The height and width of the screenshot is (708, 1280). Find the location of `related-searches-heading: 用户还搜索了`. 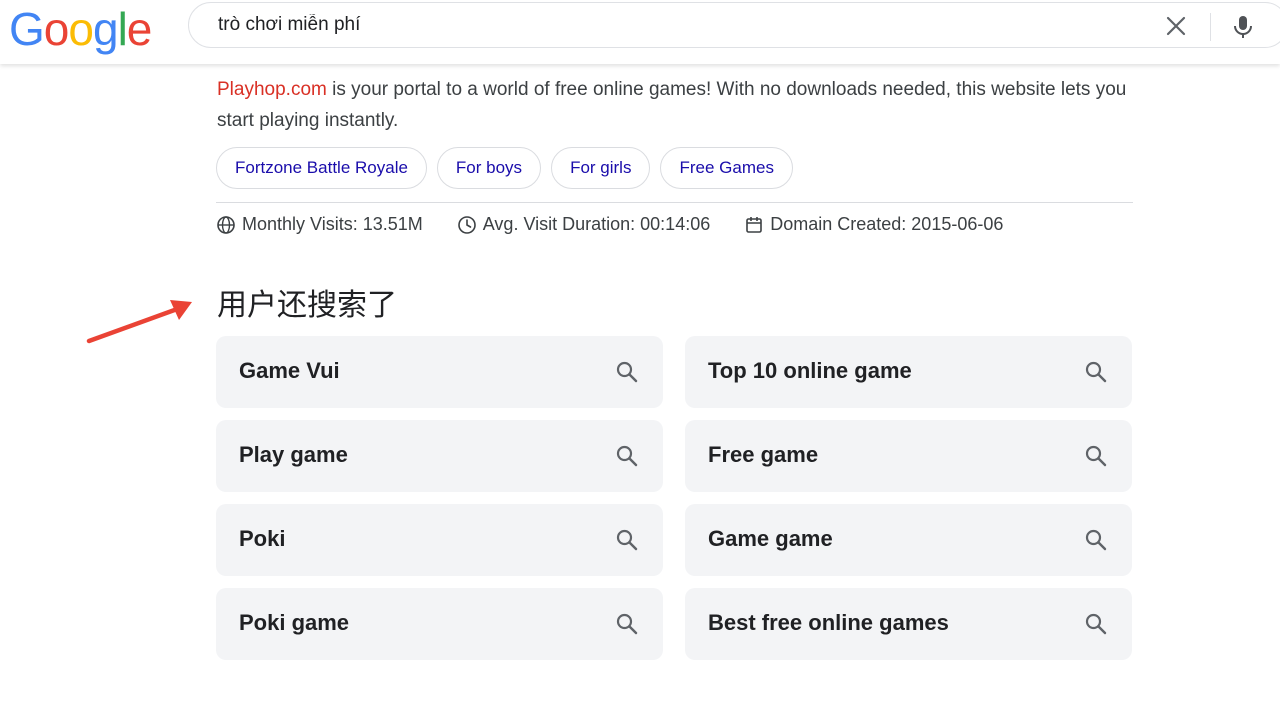

related-searches-heading: 用户还搜索了 is located at coordinates (307, 305).